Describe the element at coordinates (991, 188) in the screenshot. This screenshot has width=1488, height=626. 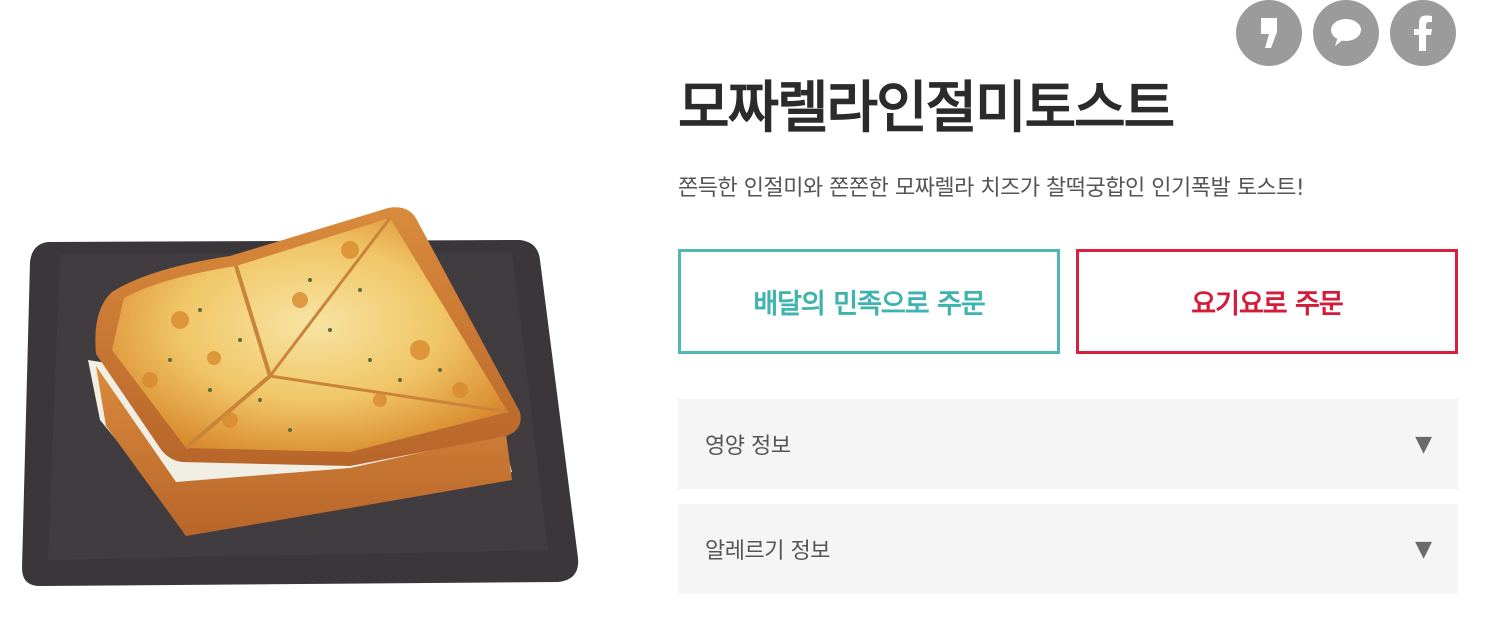
I see `product-description: 쫀득한 인절미와 쫀쫀한 모짜렐라 치즈가 찰떡궁합인 인기폭발 토스트!` at that location.